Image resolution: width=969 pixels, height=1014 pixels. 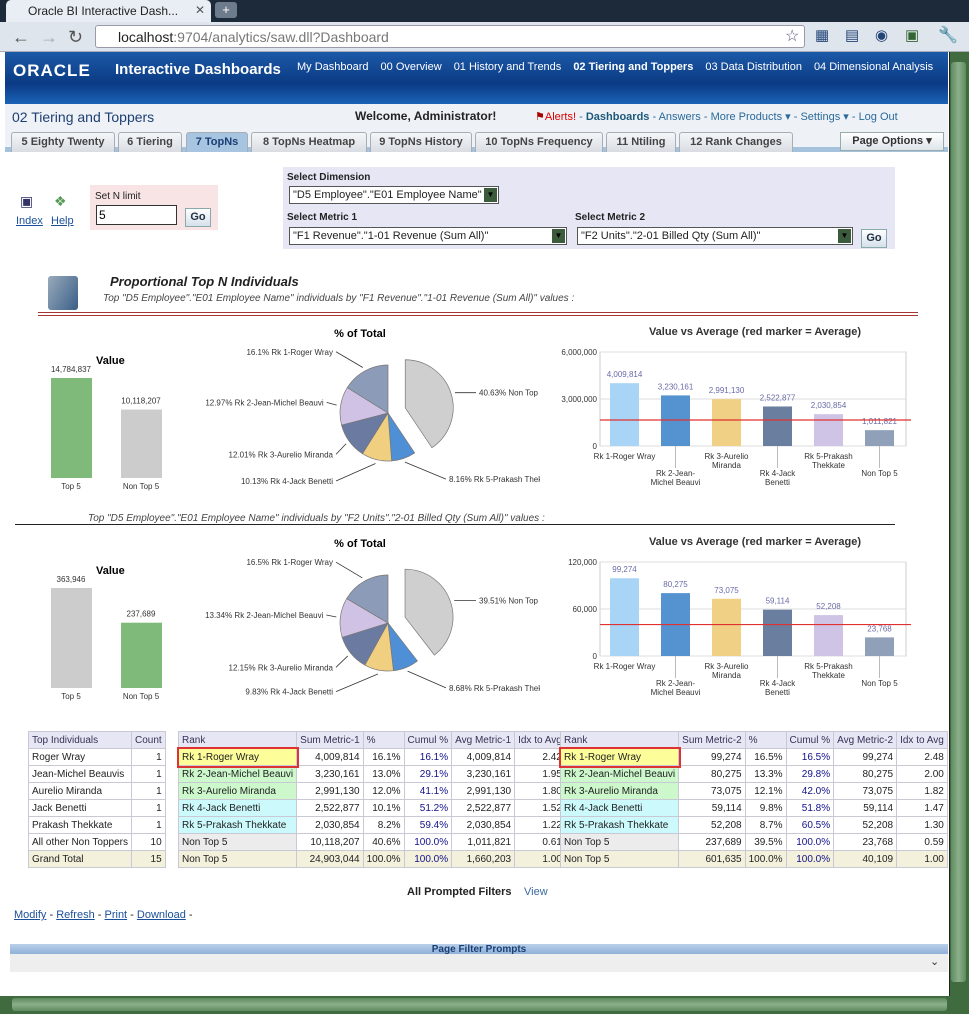 What do you see at coordinates (878, 117) in the screenshot?
I see `logout-link: Log Out` at bounding box center [878, 117].